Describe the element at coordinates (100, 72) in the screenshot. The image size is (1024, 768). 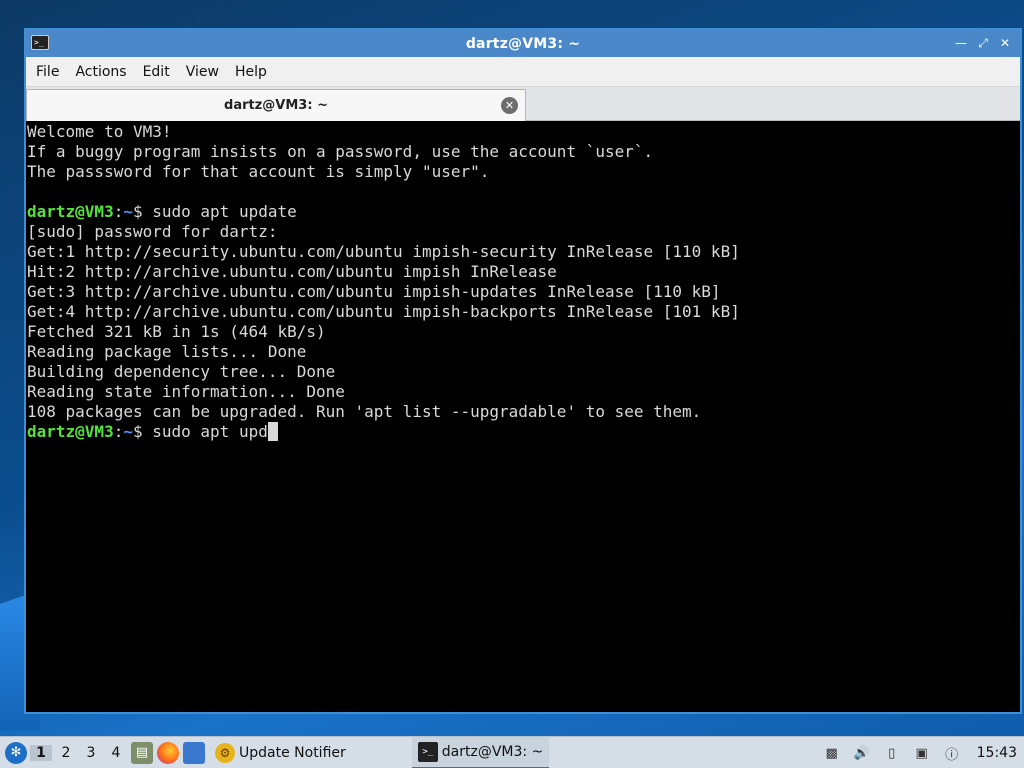
I see `menu-actions: Actions` at that location.